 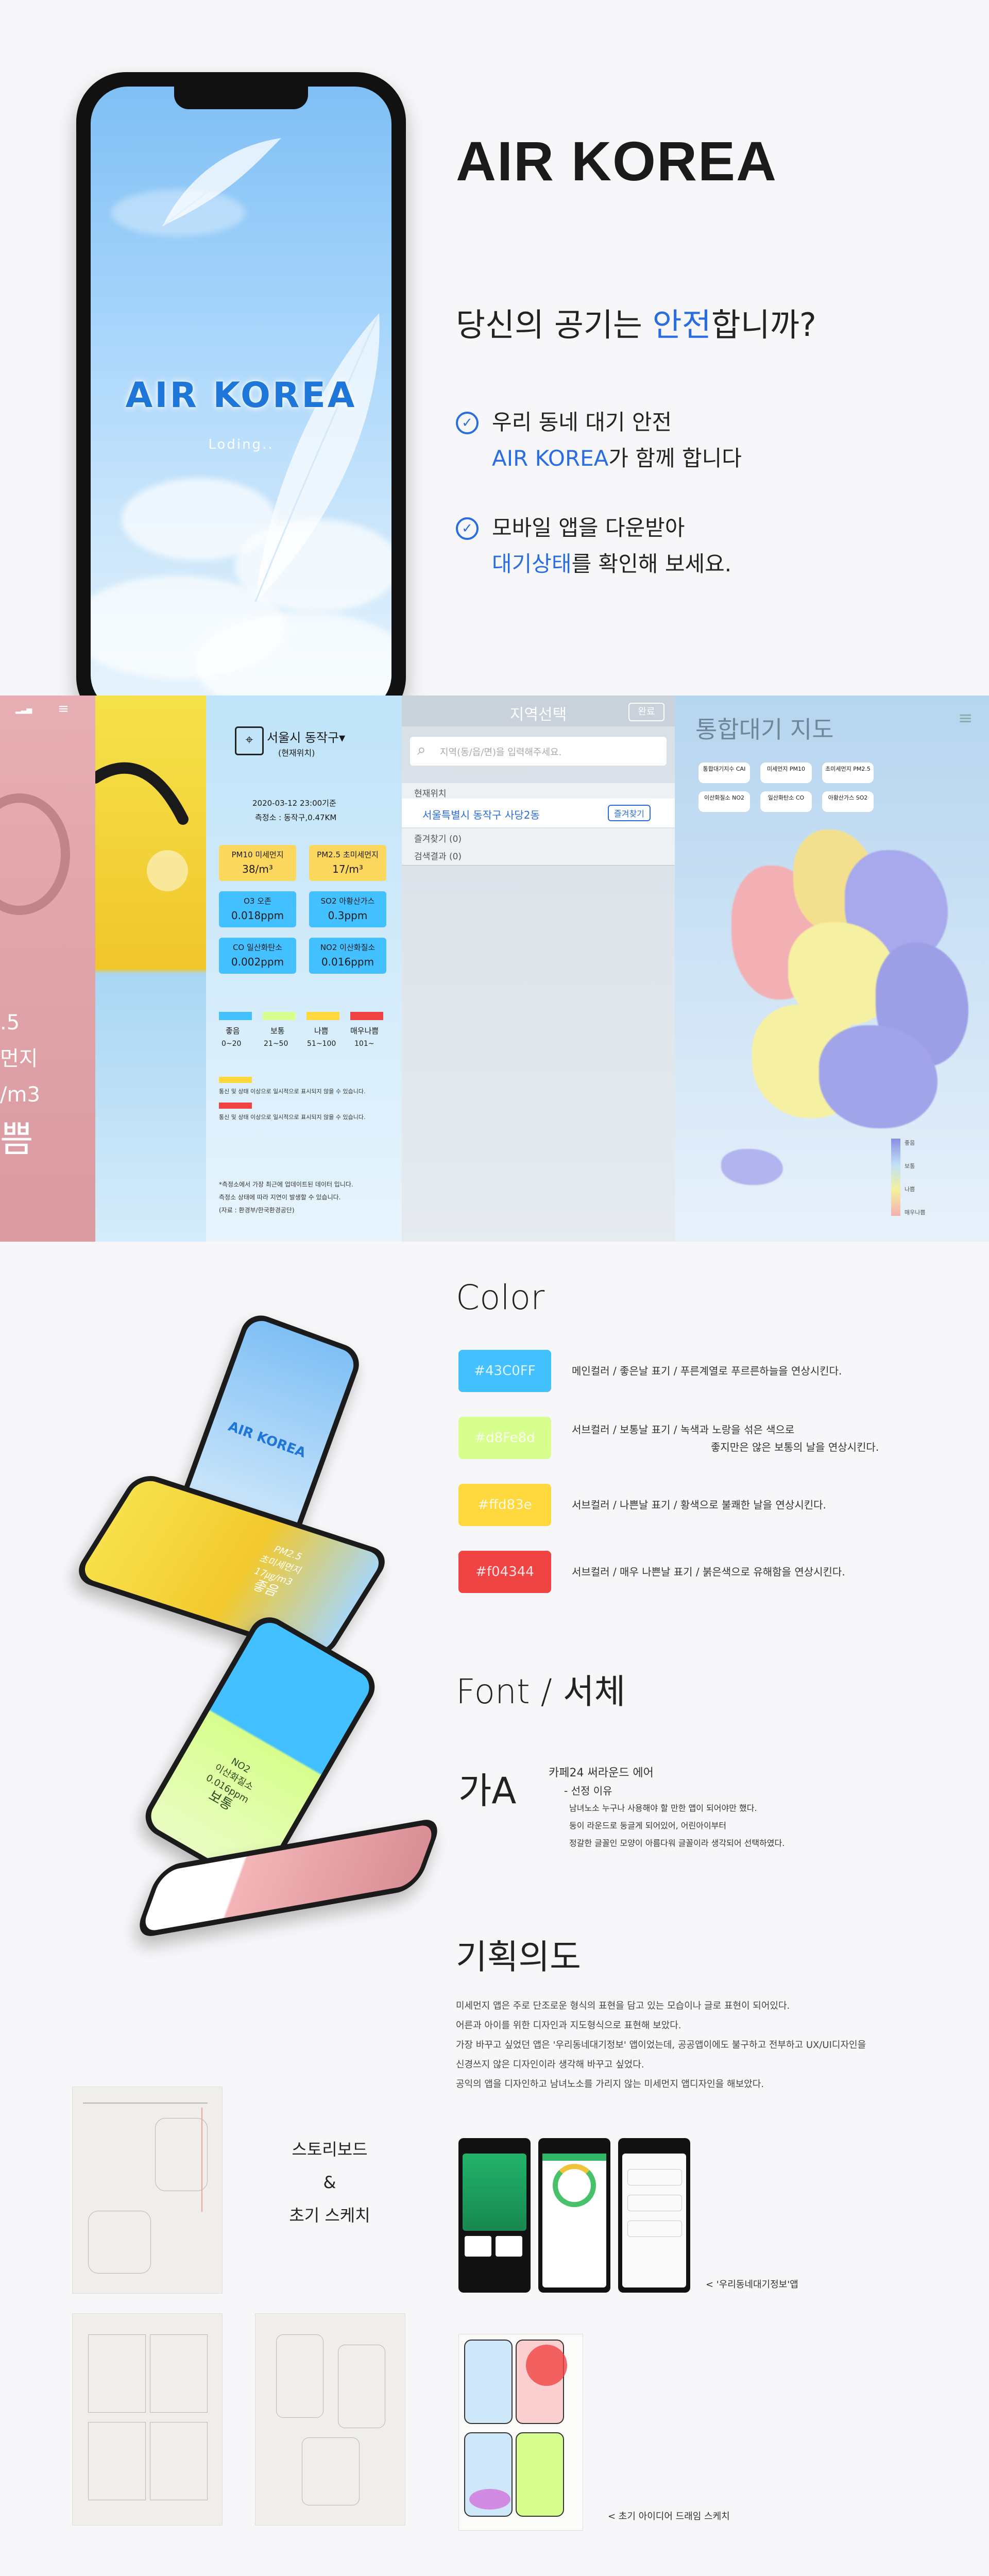 I want to click on scale-range: 0~20, so click(x=232, y=1044).